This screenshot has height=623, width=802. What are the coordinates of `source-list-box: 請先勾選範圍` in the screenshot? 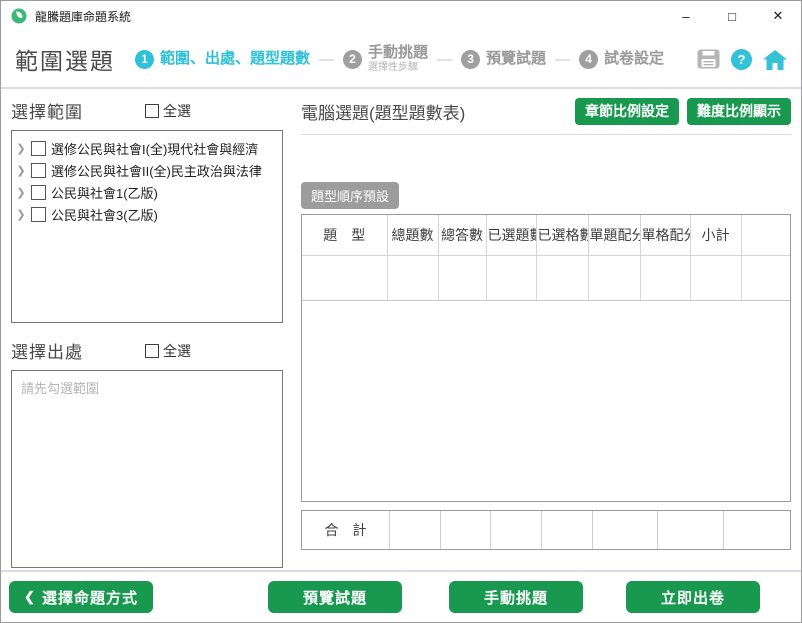 It's located at (147, 469).